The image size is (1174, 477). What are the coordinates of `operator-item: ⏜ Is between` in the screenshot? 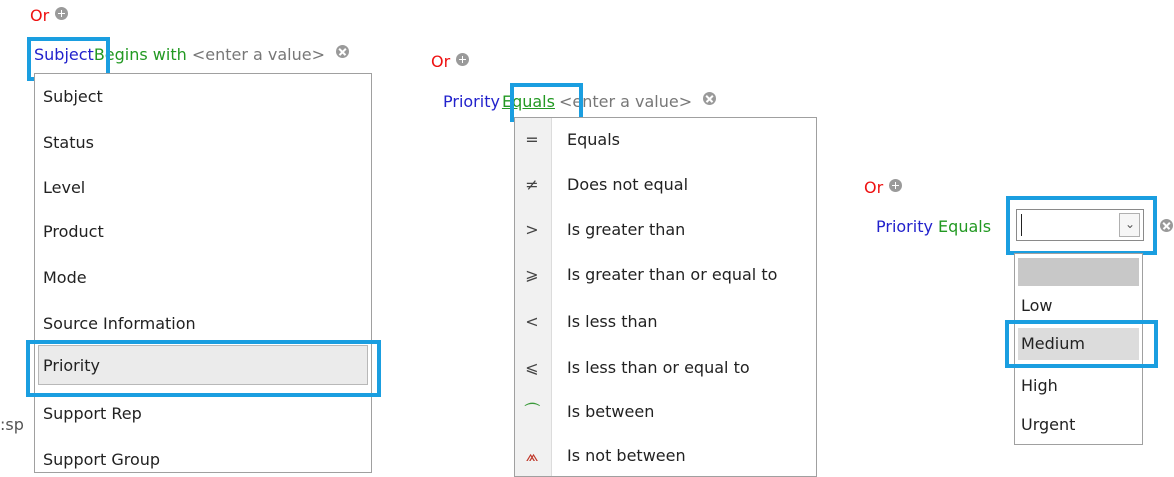 It's located at (665, 414).